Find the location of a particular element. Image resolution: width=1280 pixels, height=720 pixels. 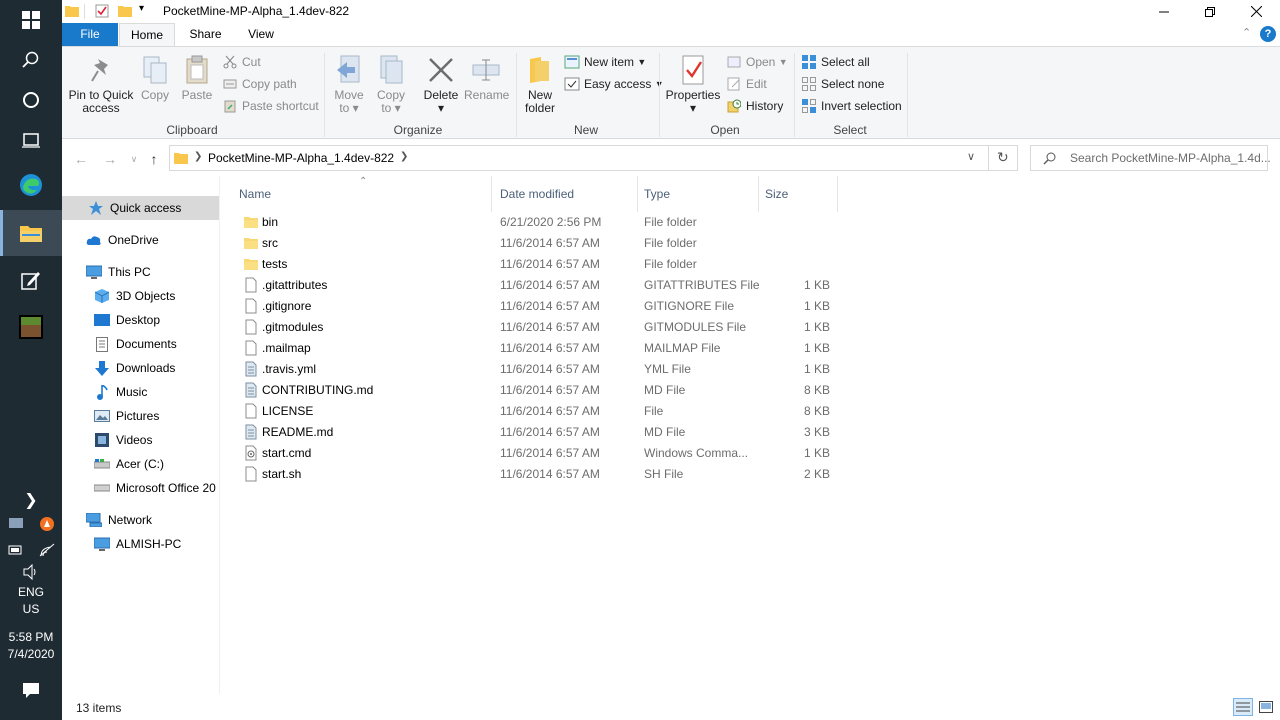

up-button: ↑ is located at coordinates (154, 159).